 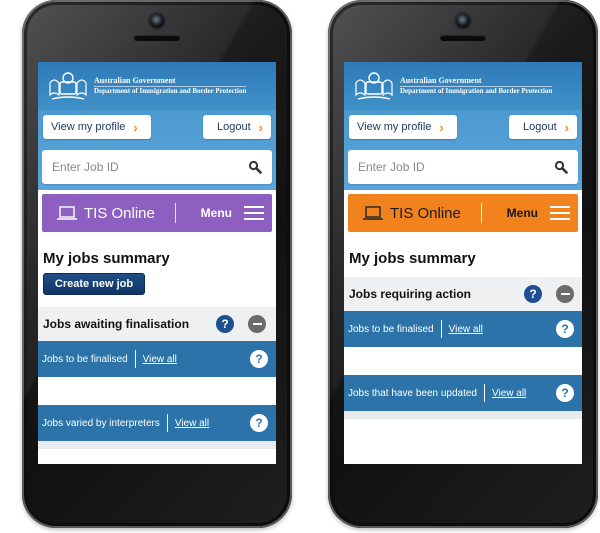 What do you see at coordinates (101, 423) in the screenshot?
I see `row-label: Jobs varied by interpreters` at bounding box center [101, 423].